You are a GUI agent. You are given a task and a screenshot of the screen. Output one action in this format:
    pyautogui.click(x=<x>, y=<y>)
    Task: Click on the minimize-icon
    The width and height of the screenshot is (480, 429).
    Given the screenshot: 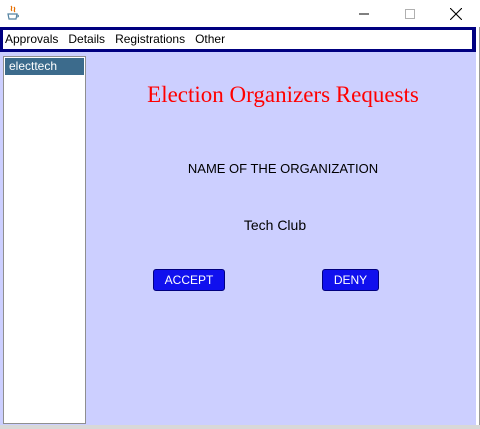 What is the action you would take?
    pyautogui.click(x=364, y=13)
    